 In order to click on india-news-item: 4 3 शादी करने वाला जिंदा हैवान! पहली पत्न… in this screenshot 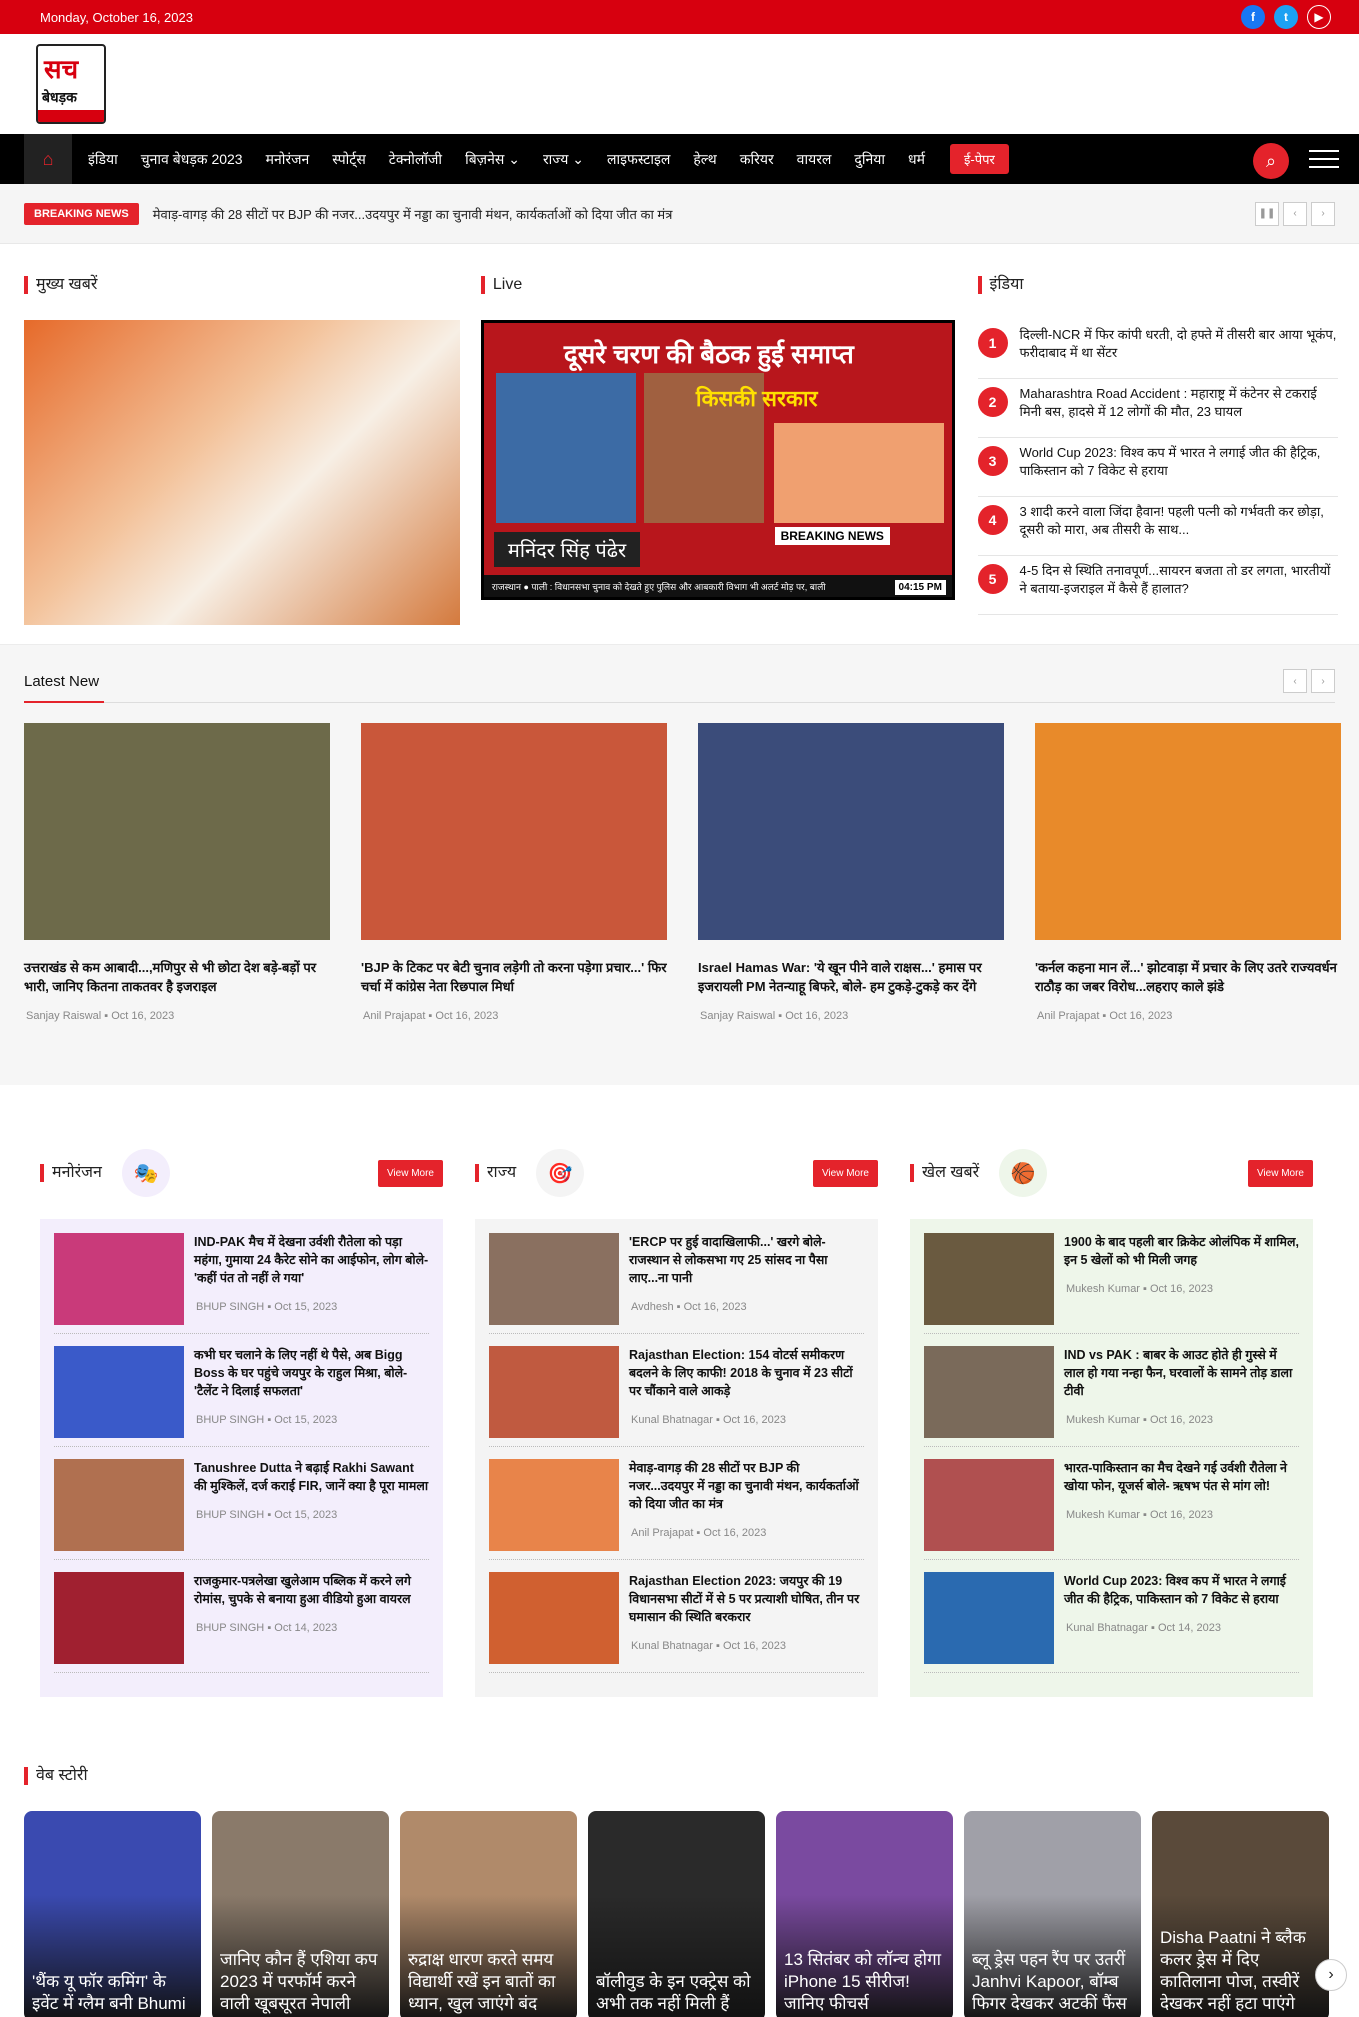, I will do `click(1157, 526)`.